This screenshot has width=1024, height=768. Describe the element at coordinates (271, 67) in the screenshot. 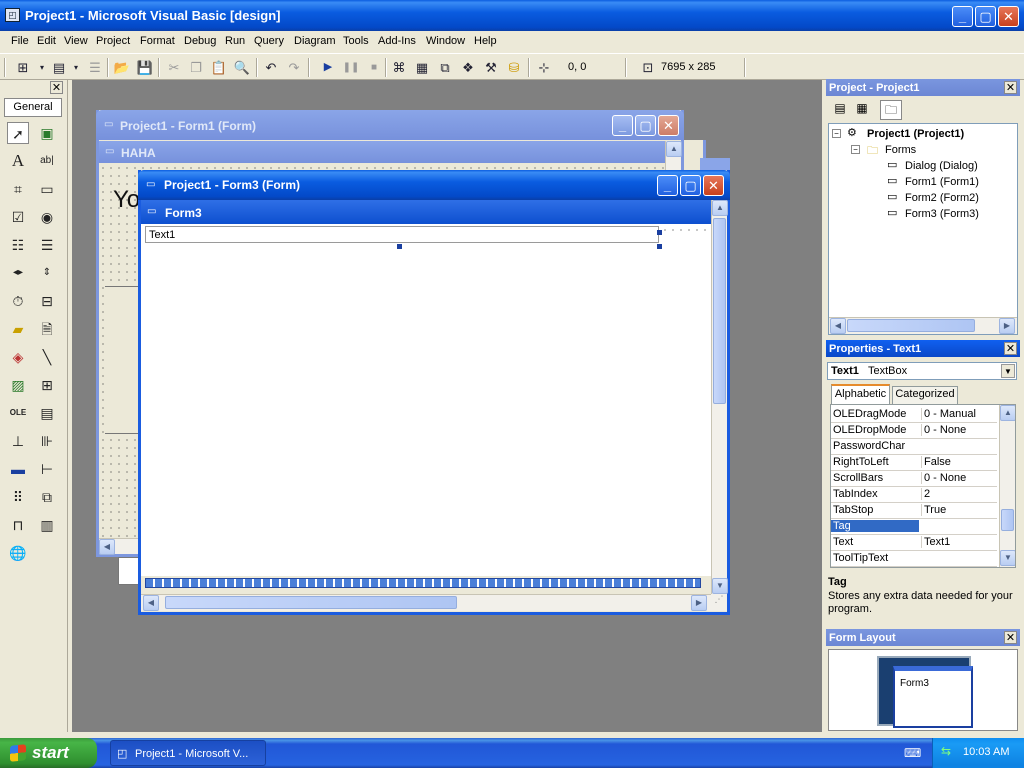

I see `undo-icon: ↶` at that location.